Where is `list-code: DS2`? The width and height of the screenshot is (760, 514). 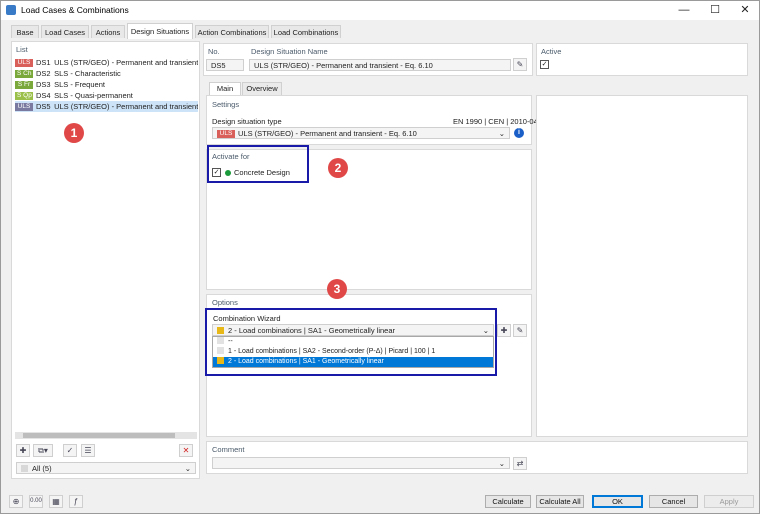 list-code: DS2 is located at coordinates (43, 73).